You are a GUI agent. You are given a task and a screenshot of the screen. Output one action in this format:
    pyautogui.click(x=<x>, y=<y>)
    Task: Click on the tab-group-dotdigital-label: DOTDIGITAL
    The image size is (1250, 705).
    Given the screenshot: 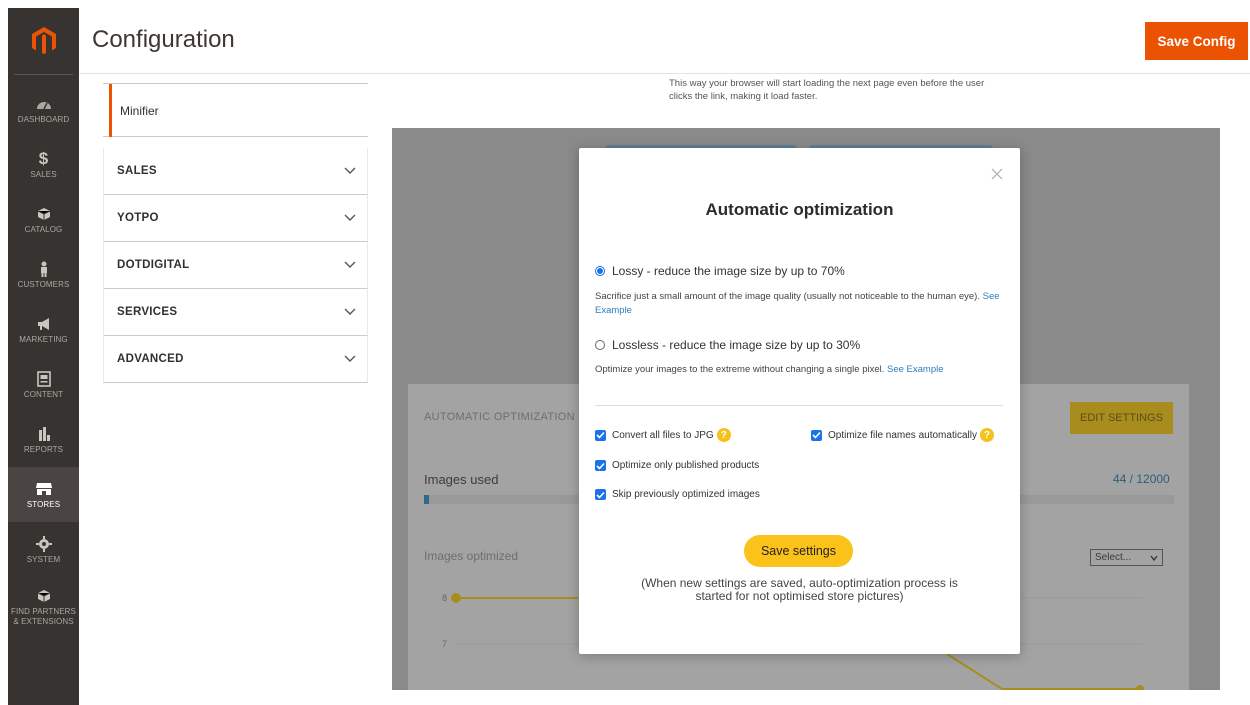 What is the action you would take?
    pyautogui.click(x=153, y=265)
    